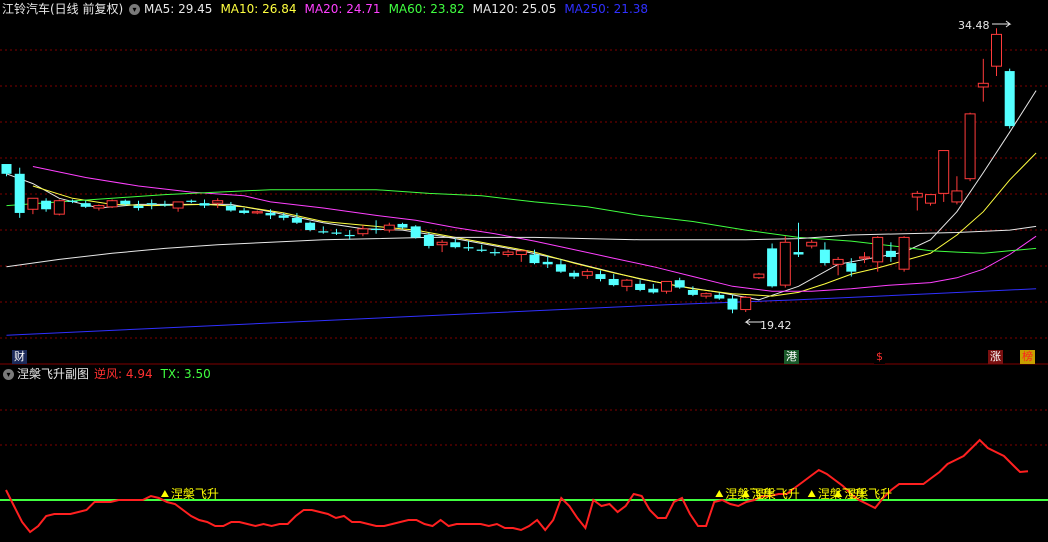  I want to click on osc-indicator-value: 3.50, so click(197, 374).